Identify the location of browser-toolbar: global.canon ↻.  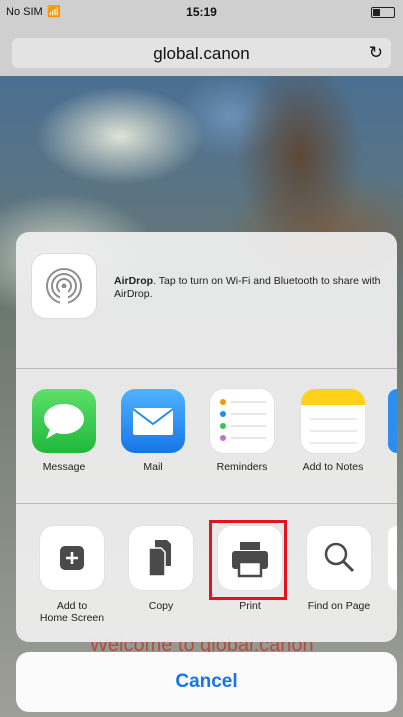
(201, 50).